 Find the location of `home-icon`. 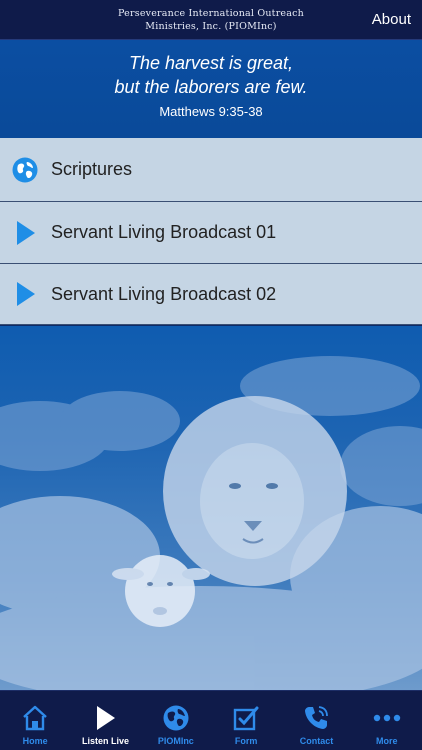

home-icon is located at coordinates (35, 718).